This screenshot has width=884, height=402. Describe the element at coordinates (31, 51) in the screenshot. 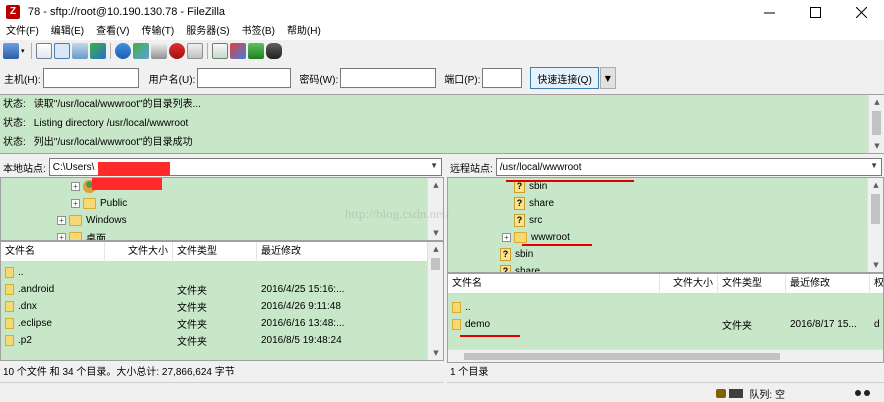

I see `toolbar-separator` at that location.